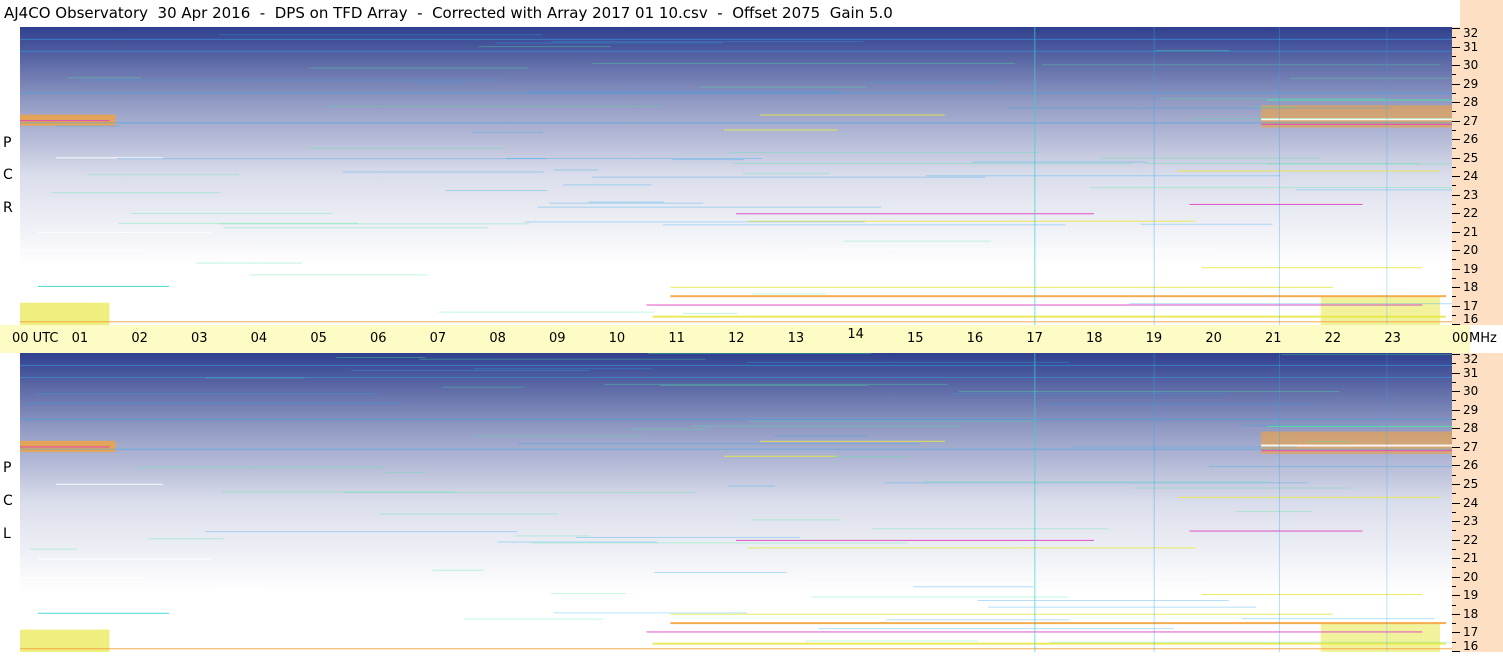 This screenshot has width=1503, height=672. I want to click on freq-tick-label: 31, so click(1471, 47).